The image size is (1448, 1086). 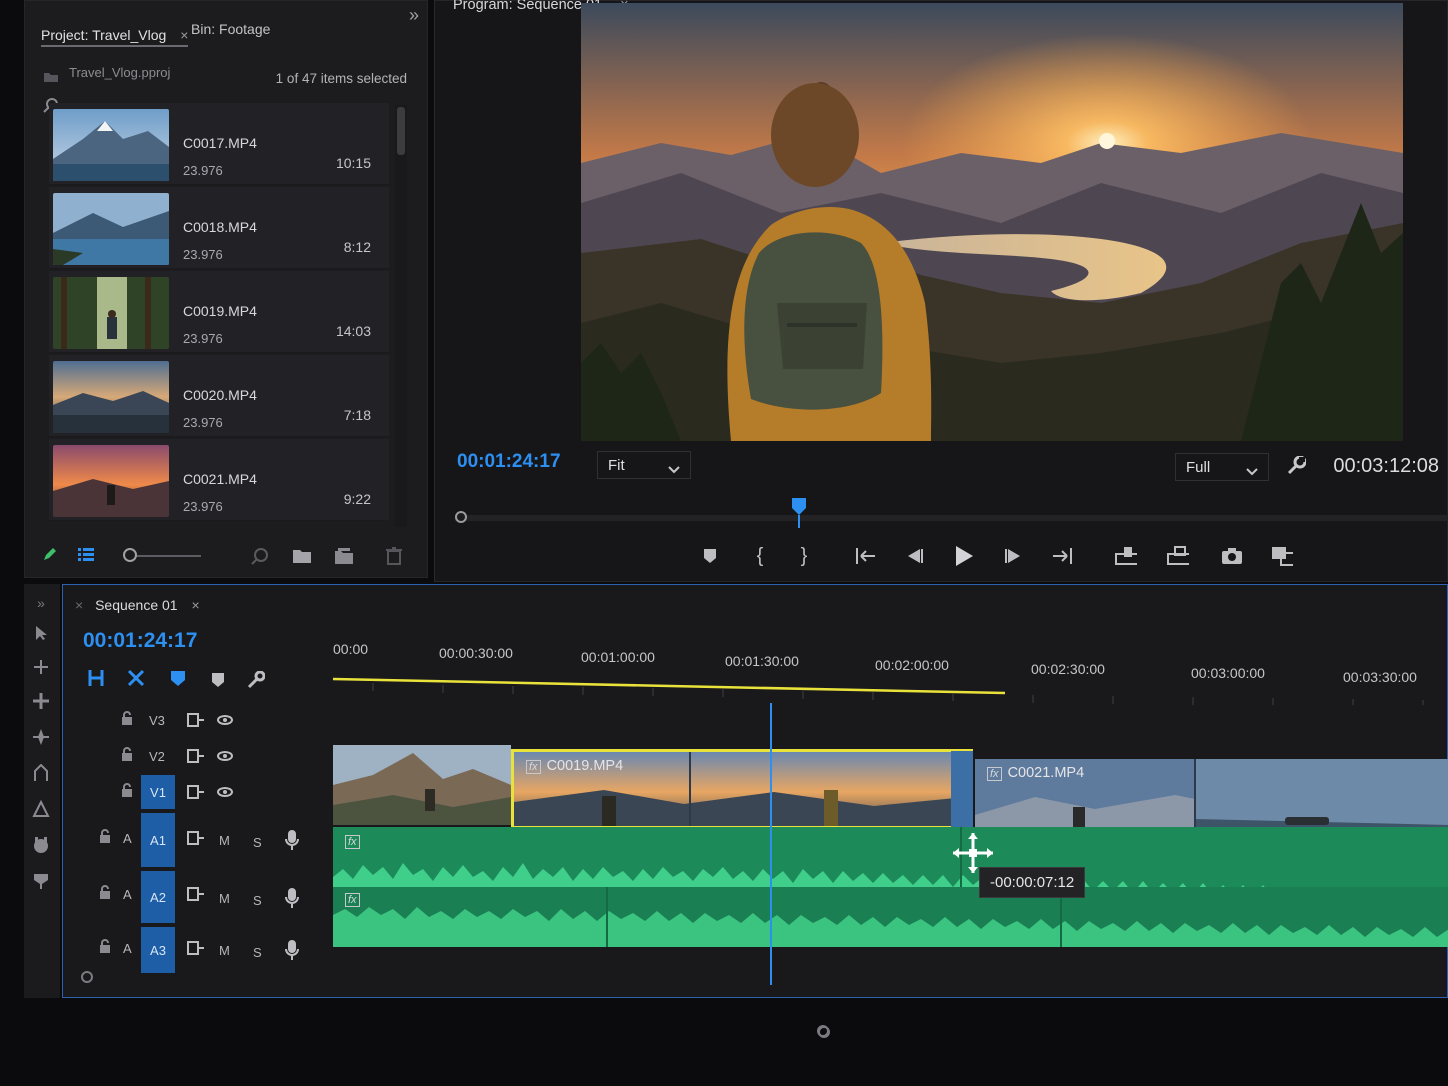 I want to click on audio-clip-a2: fx, so click(x=890, y=917).